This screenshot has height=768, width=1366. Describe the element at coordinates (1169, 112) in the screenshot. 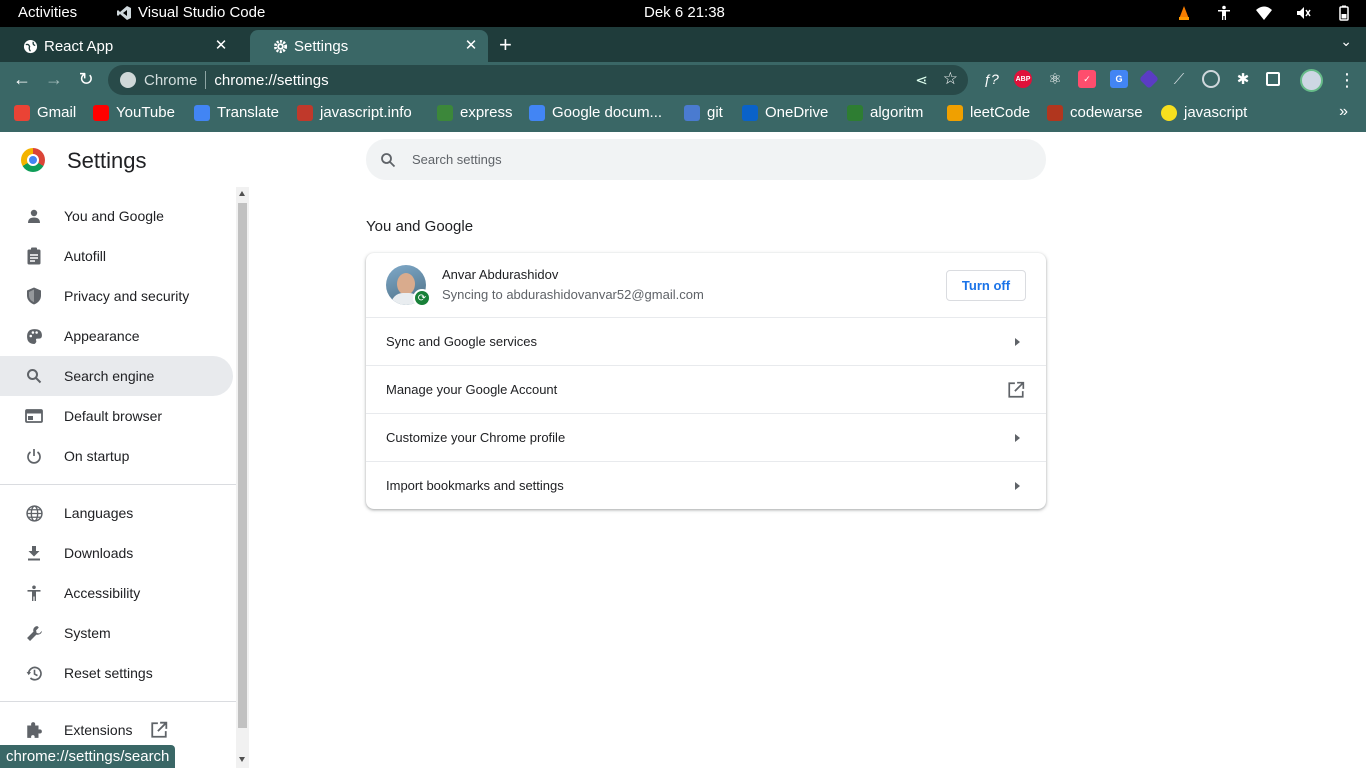

I see `javascript-icon` at that location.